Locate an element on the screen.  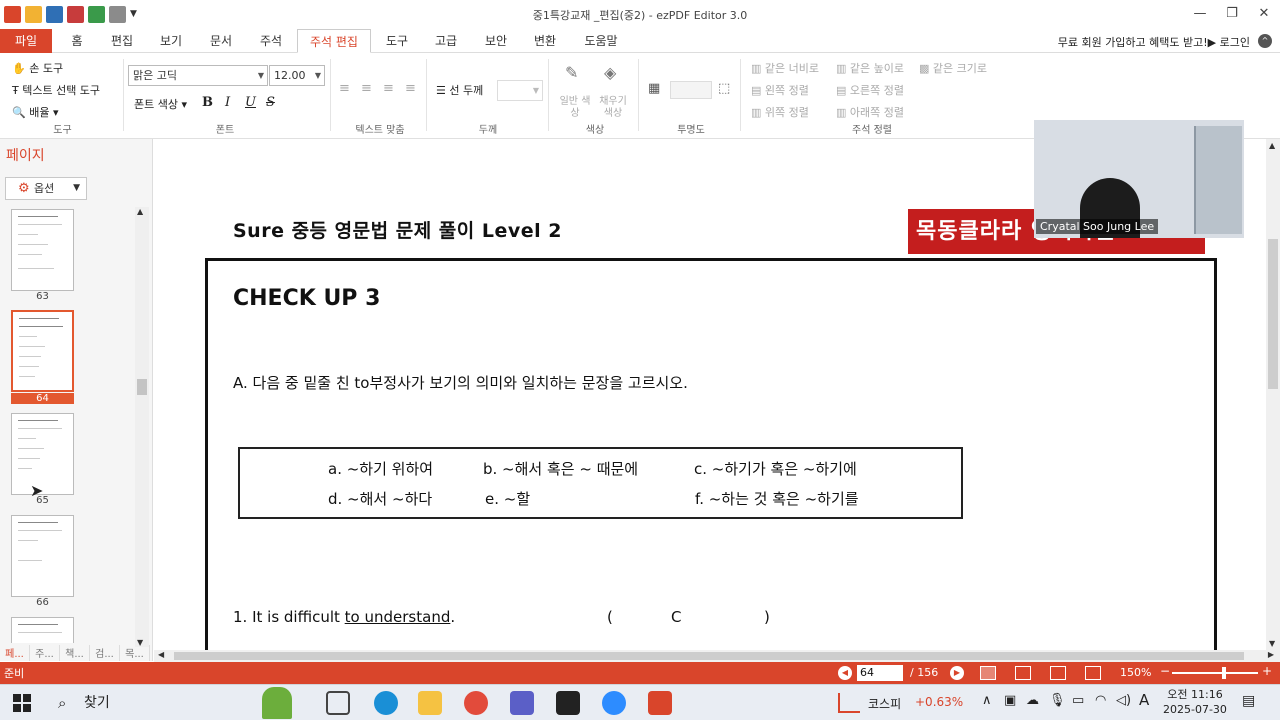
ezpdf-app-icon is located at coordinates (660, 703).